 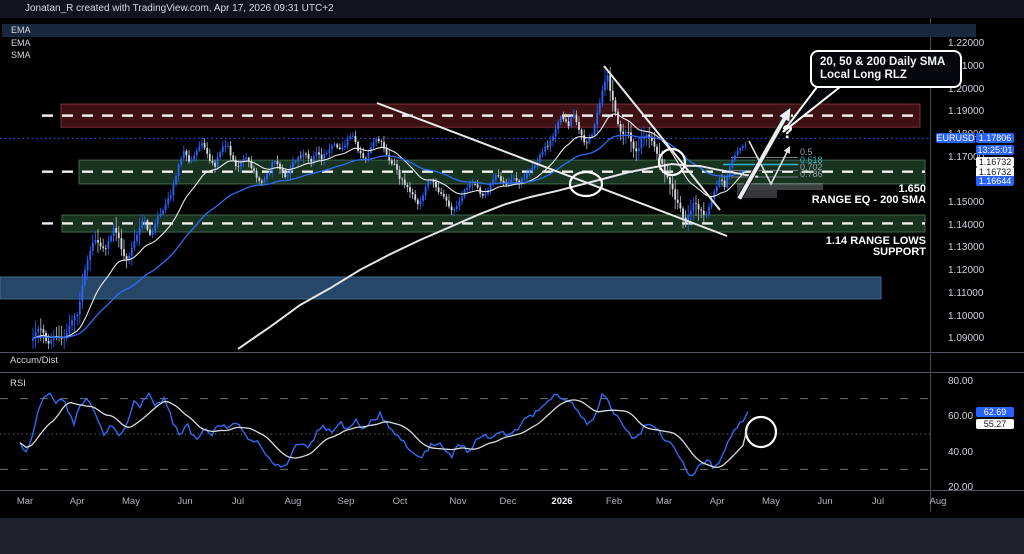 I want to click on rsi-tick: 20.00, so click(x=961, y=487).